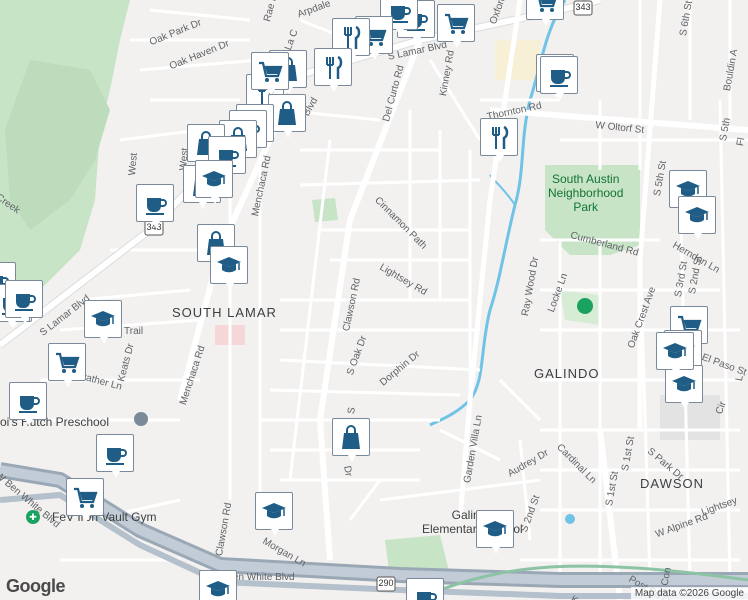  Describe the element at coordinates (517, 60) in the screenshot. I see `commercial-area` at that location.